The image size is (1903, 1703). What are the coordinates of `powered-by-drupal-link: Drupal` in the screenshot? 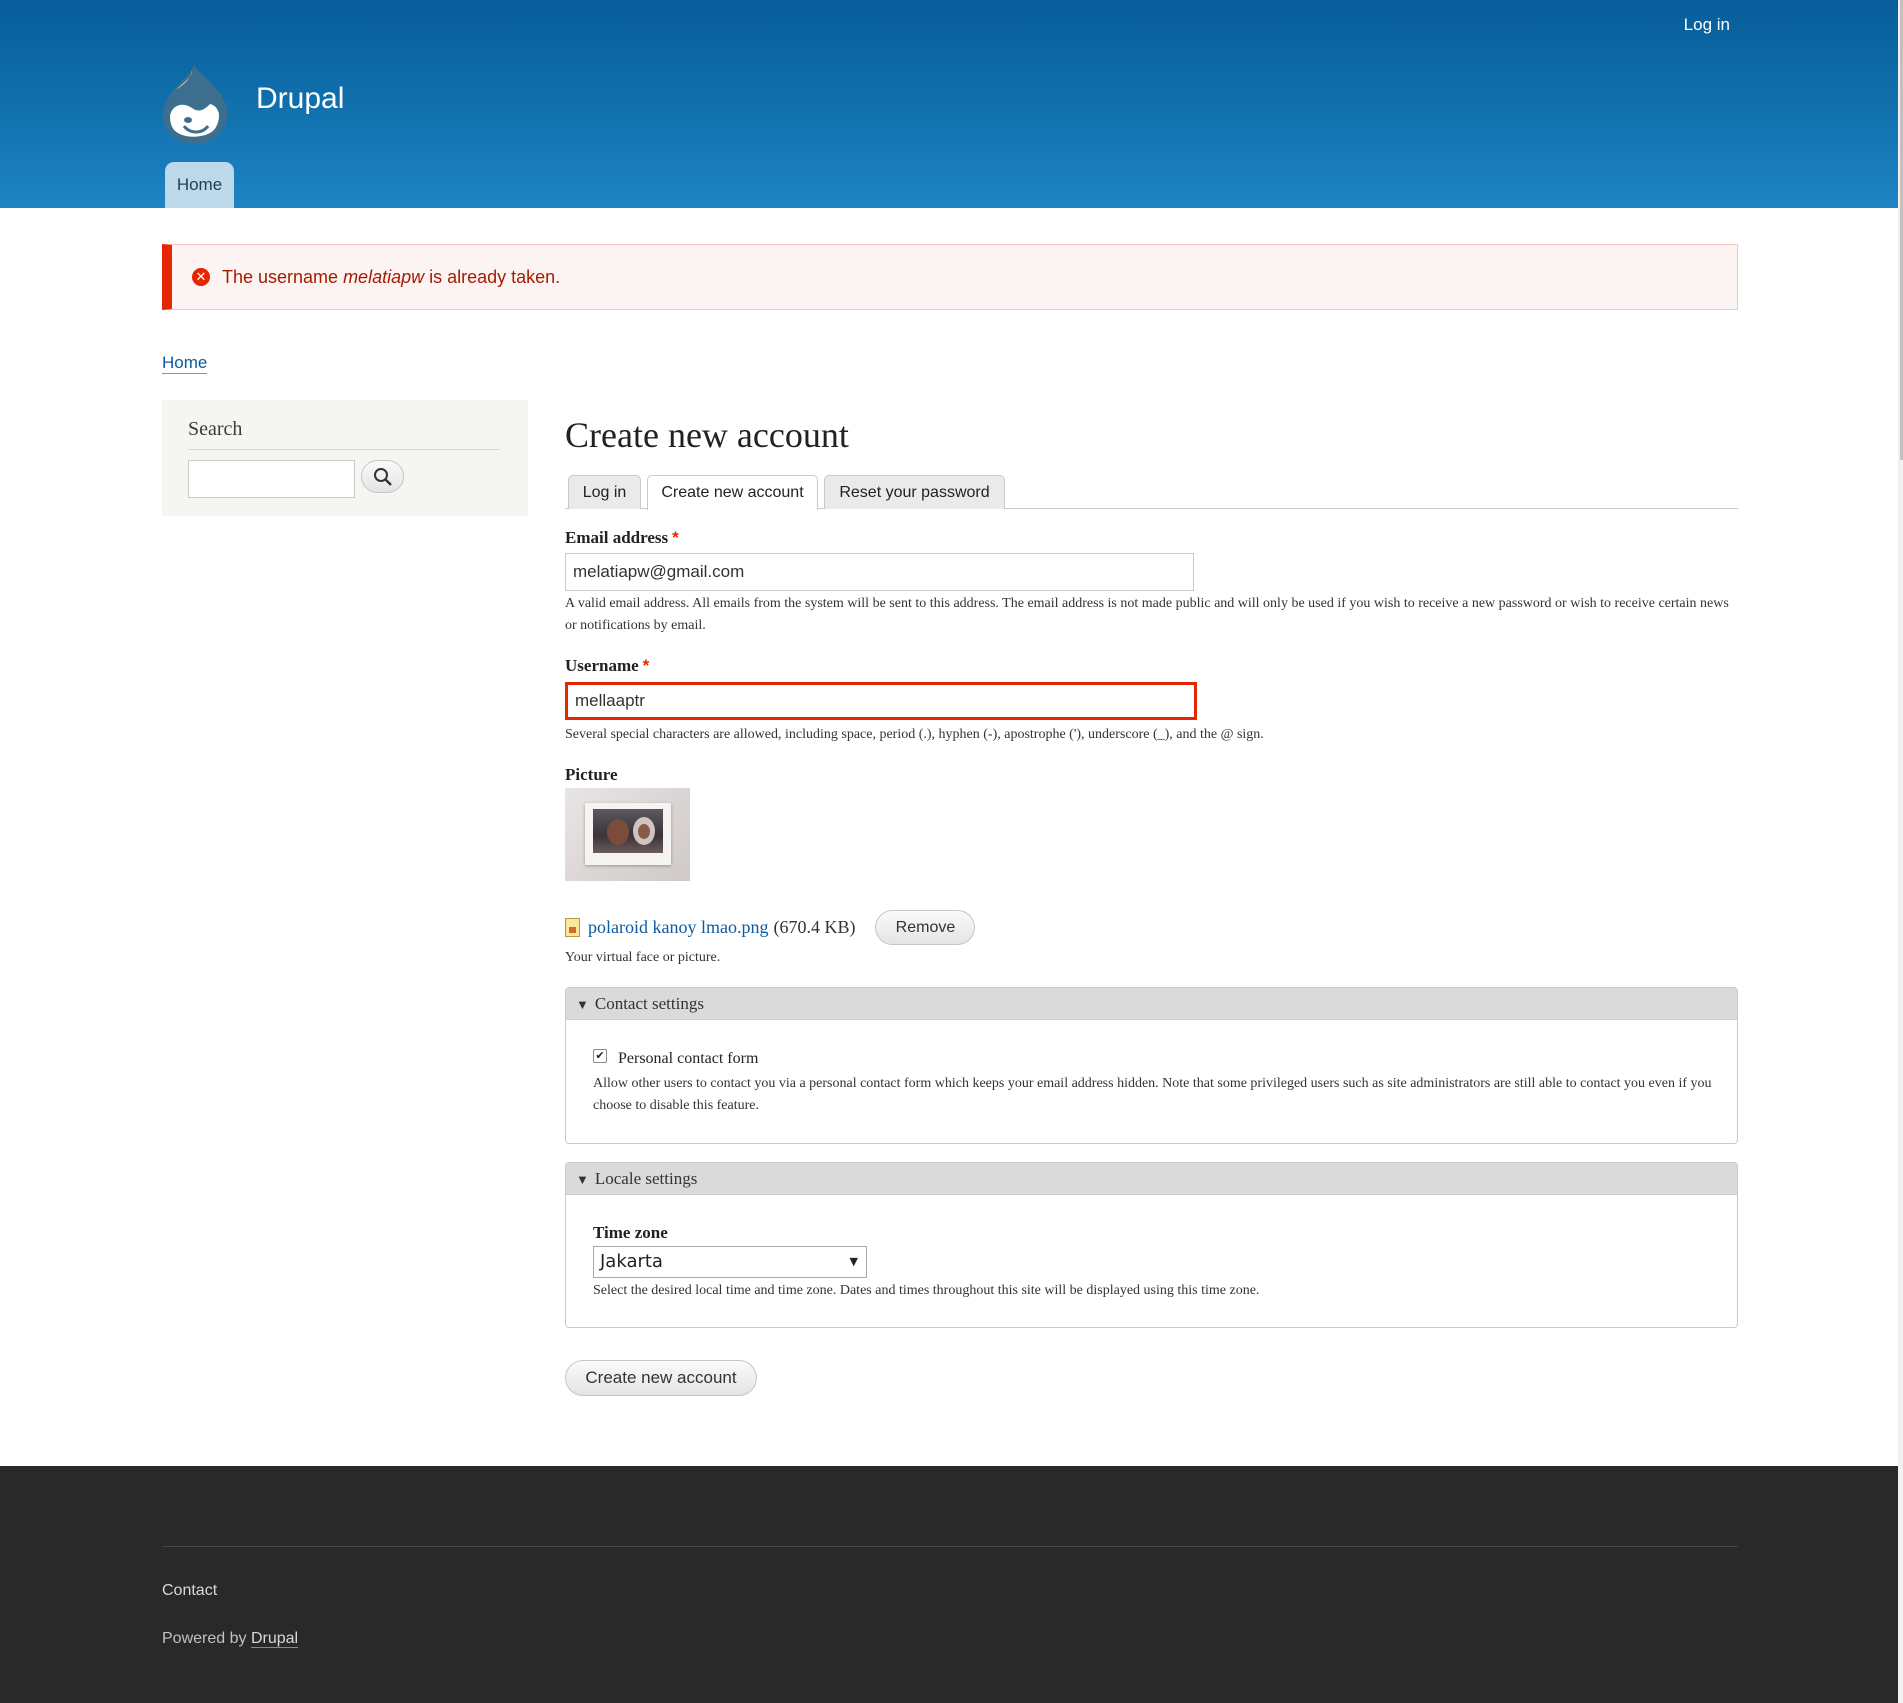 It's located at (274, 1639).